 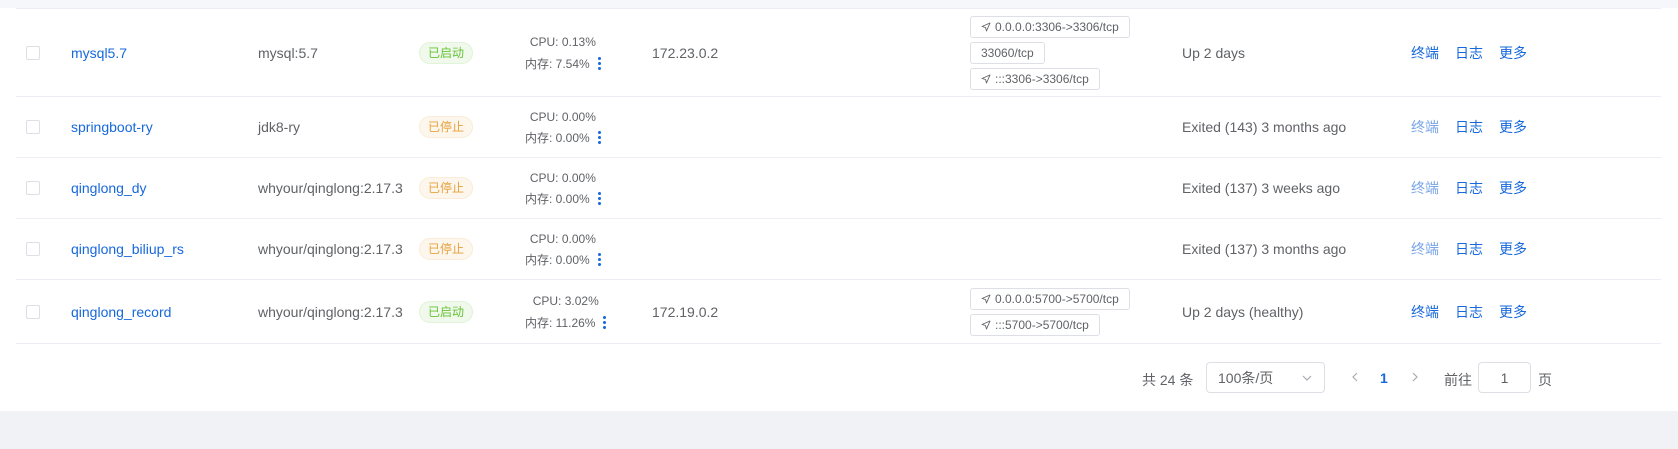 What do you see at coordinates (1035, 78) in the screenshot?
I see `port-tag: :::3306->3306/tcp` at bounding box center [1035, 78].